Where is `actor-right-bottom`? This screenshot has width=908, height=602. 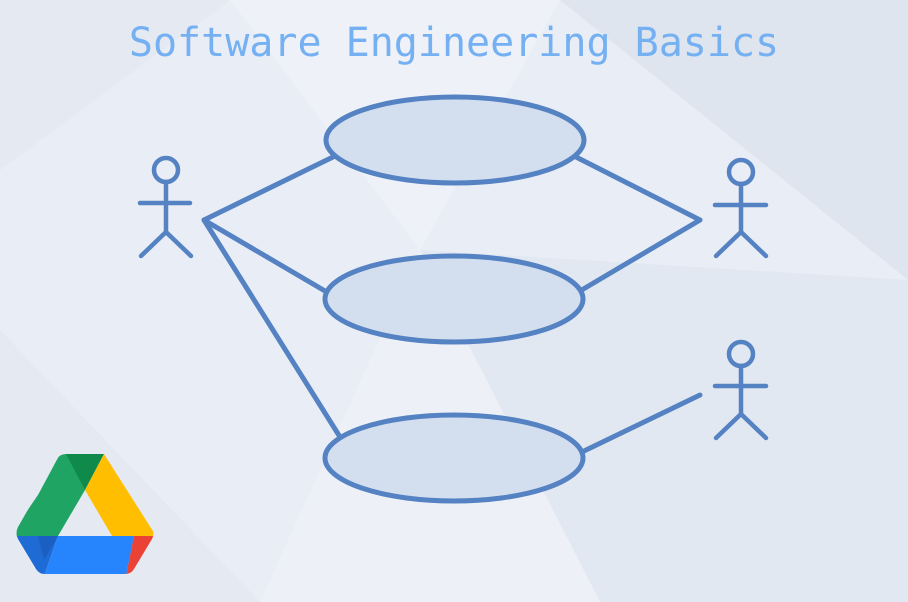 actor-right-bottom is located at coordinates (740, 390).